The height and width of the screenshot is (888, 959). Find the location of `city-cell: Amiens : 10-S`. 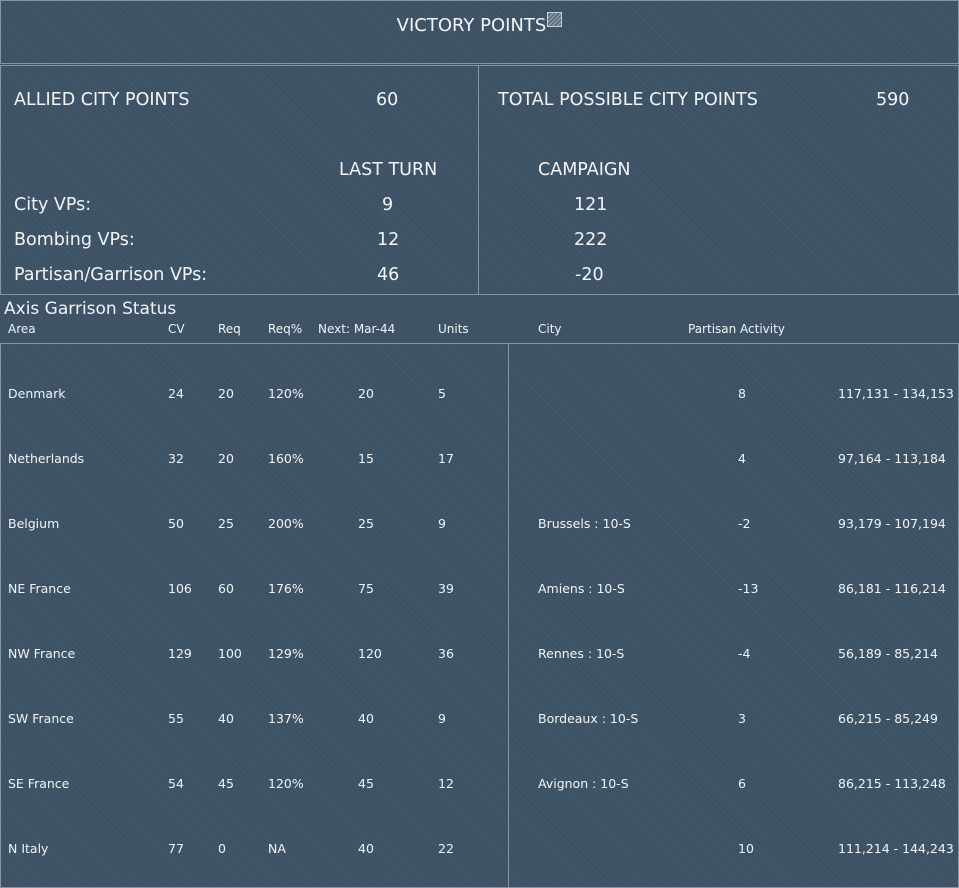

city-cell: Amiens : 10-S is located at coordinates (581, 588).